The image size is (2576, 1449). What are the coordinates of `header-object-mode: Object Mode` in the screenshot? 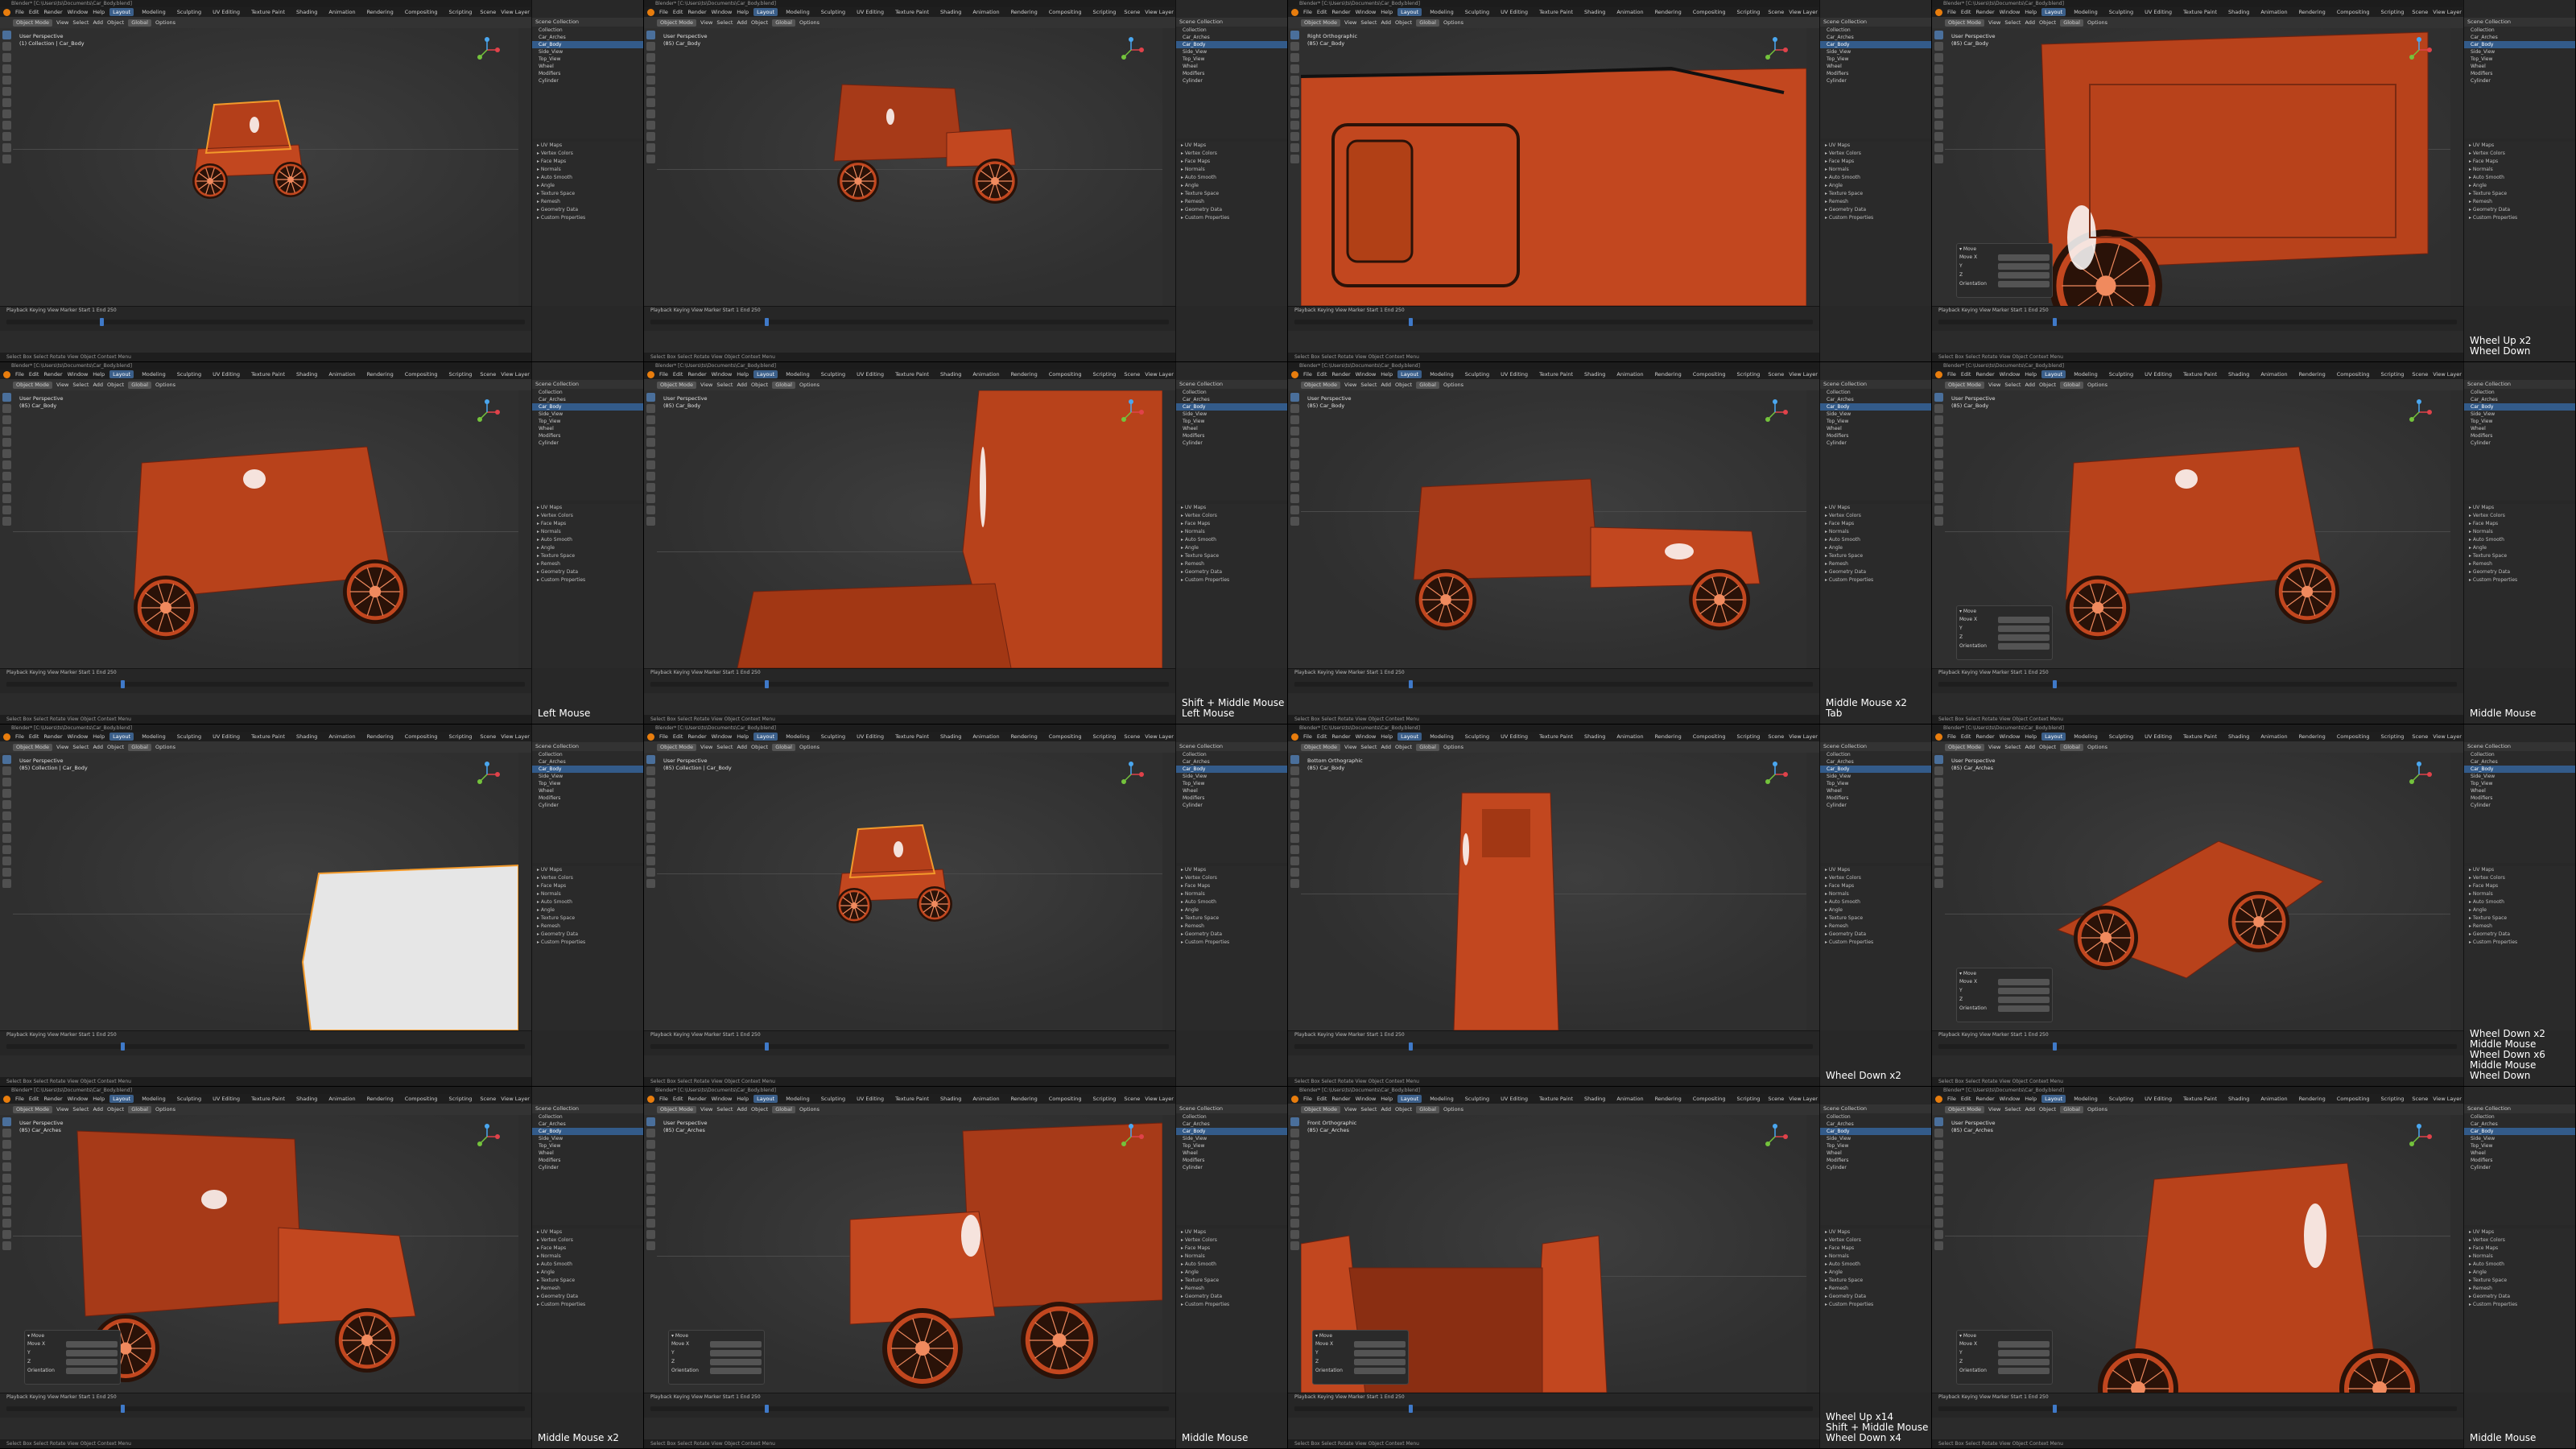 It's located at (32, 23).